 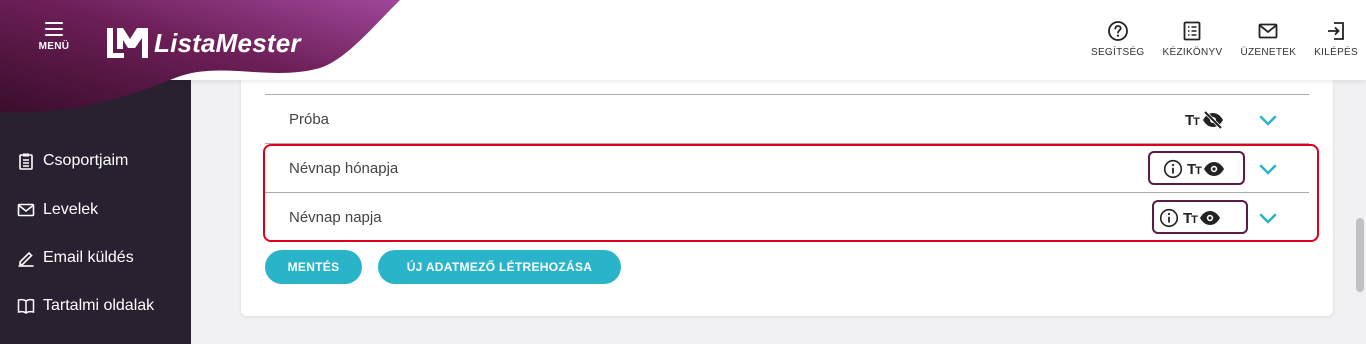 What do you see at coordinates (26, 161) in the screenshot?
I see `clipboard-icon` at bounding box center [26, 161].